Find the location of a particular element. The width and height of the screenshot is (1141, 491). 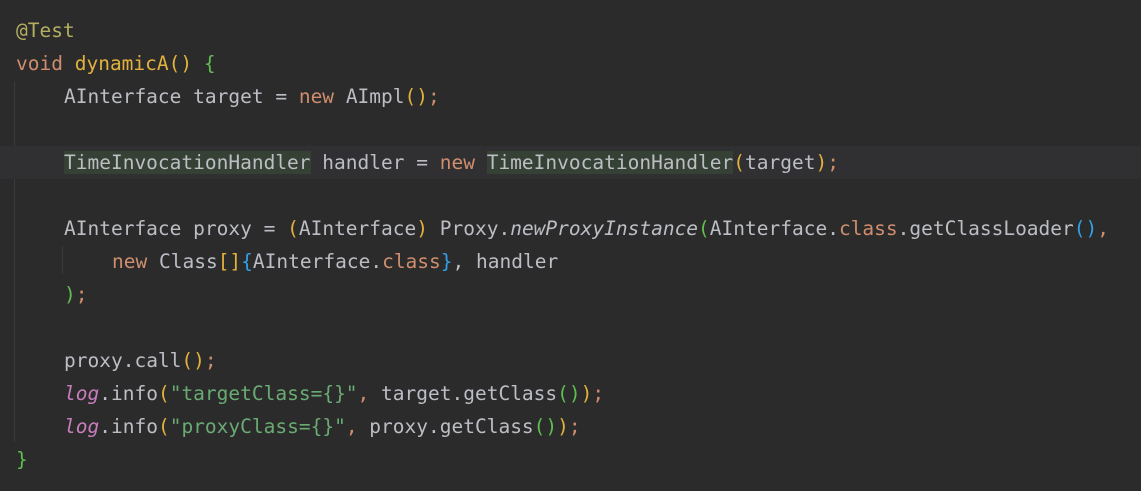

code-line-2: void dynamicA() { is located at coordinates (570, 63).